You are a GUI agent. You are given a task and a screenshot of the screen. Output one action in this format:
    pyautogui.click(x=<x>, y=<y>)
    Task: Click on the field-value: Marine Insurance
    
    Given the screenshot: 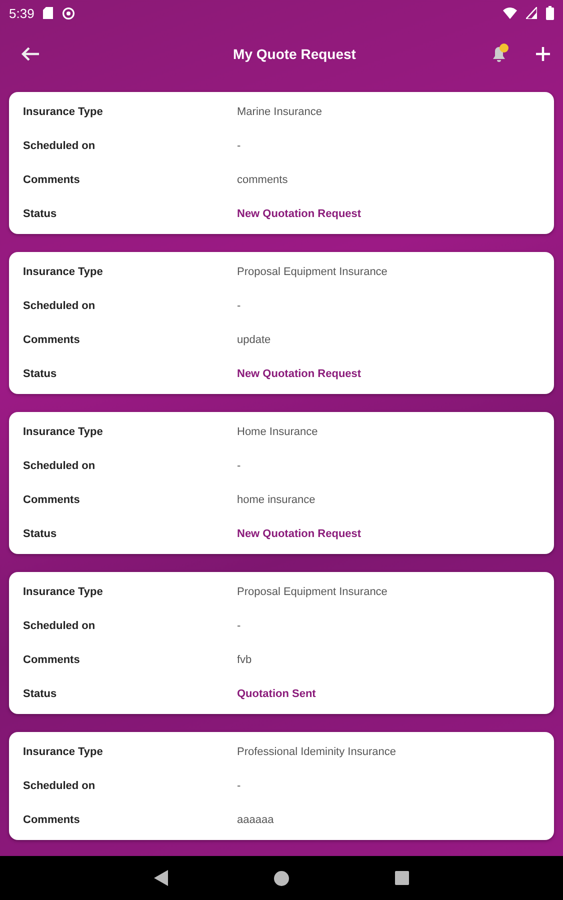 What is the action you would take?
    pyautogui.click(x=279, y=112)
    